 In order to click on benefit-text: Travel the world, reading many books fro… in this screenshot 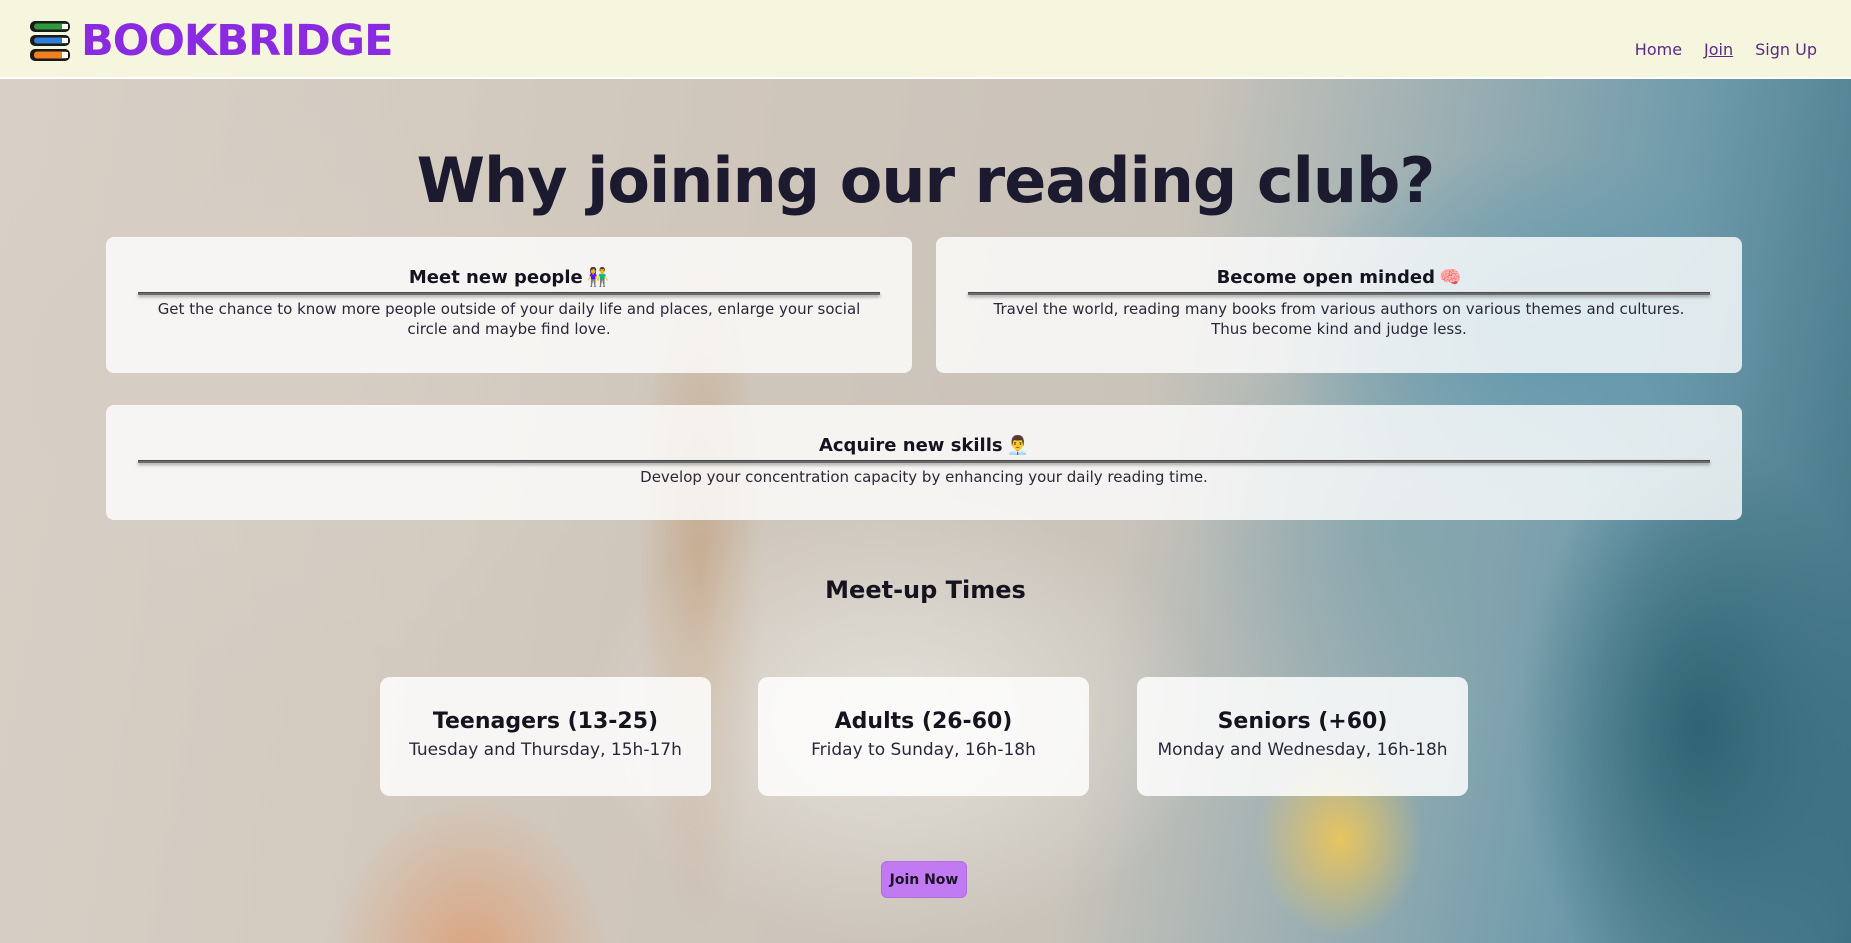, I will do `click(1339, 319)`.